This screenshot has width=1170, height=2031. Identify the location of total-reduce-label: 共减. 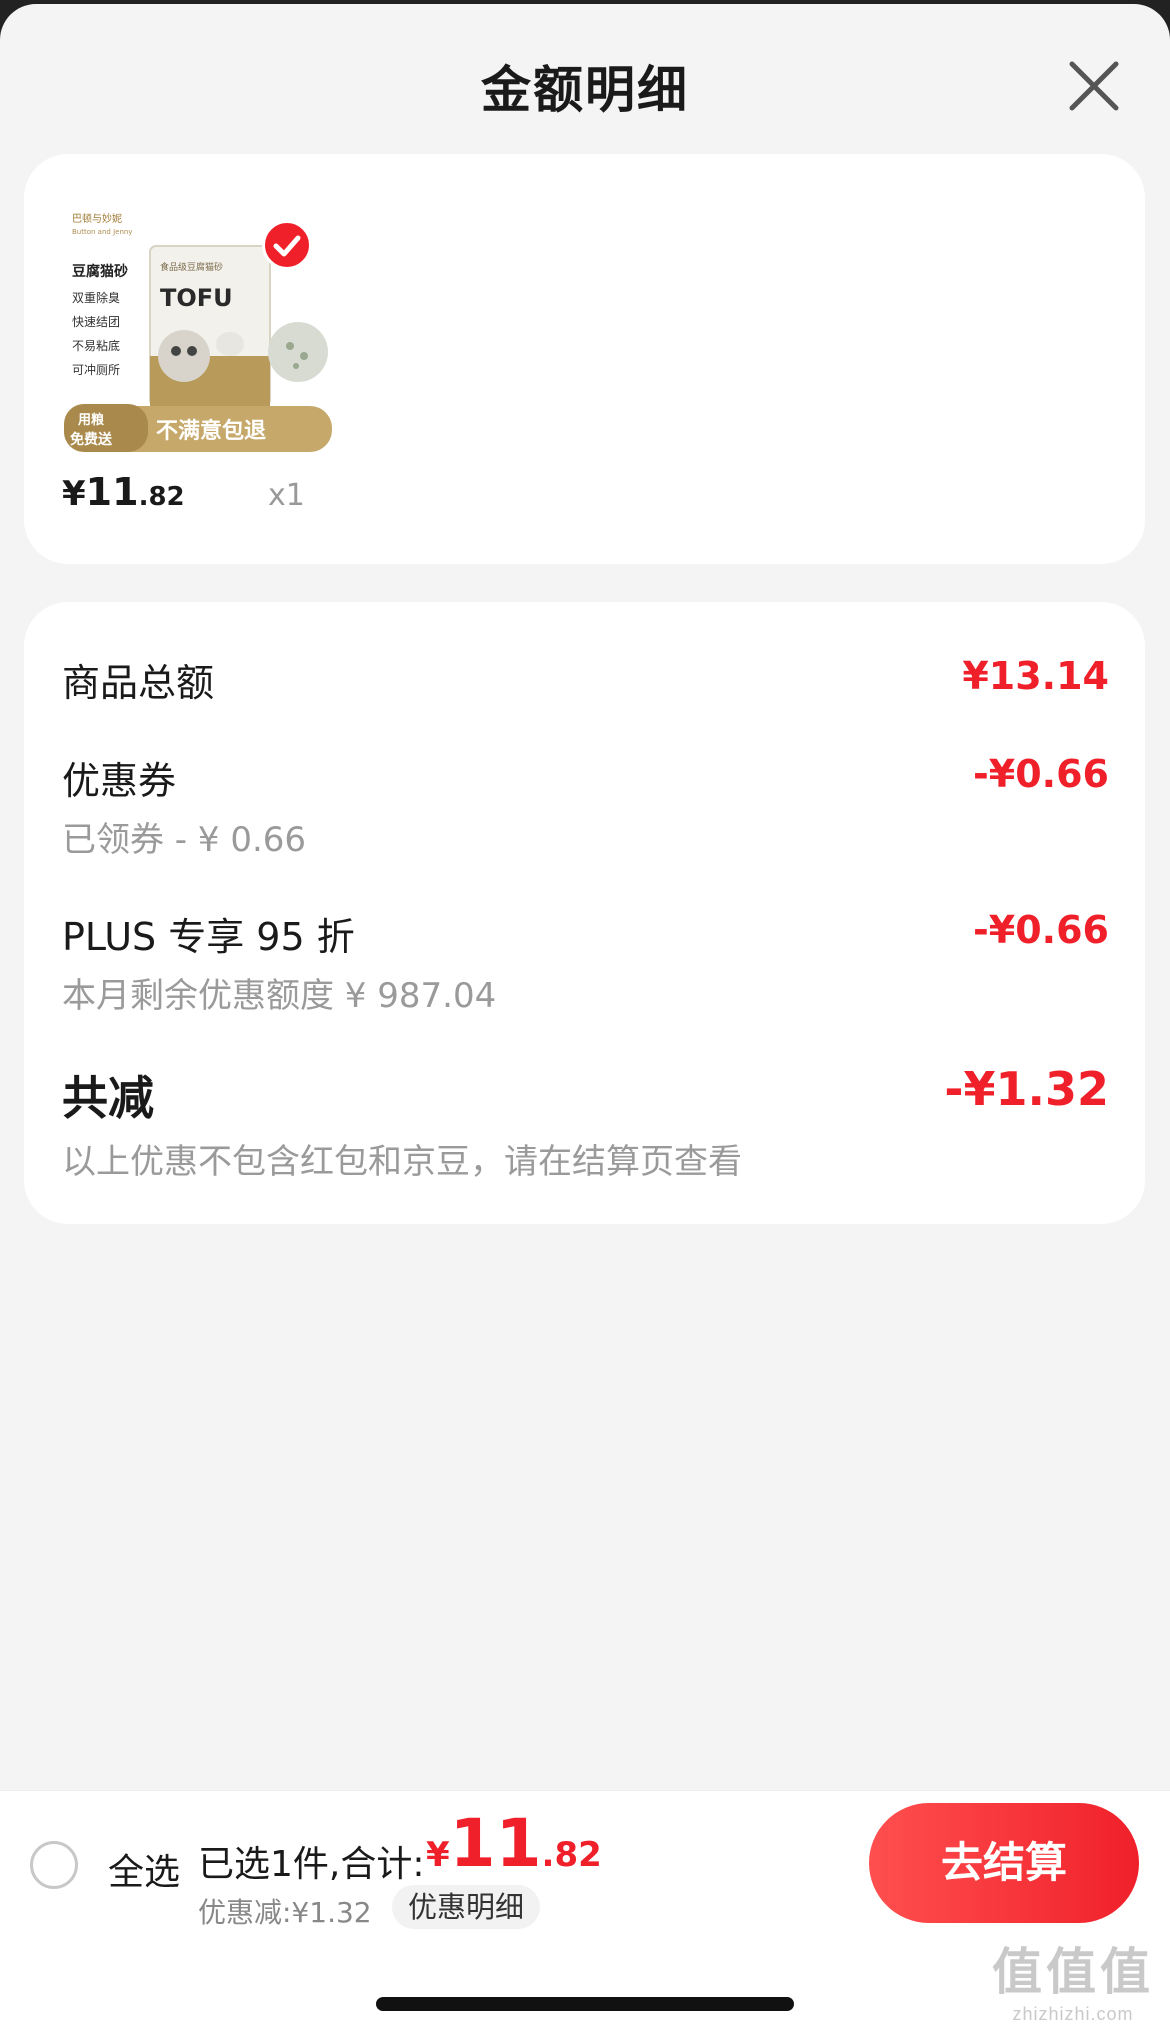
(108, 1098).